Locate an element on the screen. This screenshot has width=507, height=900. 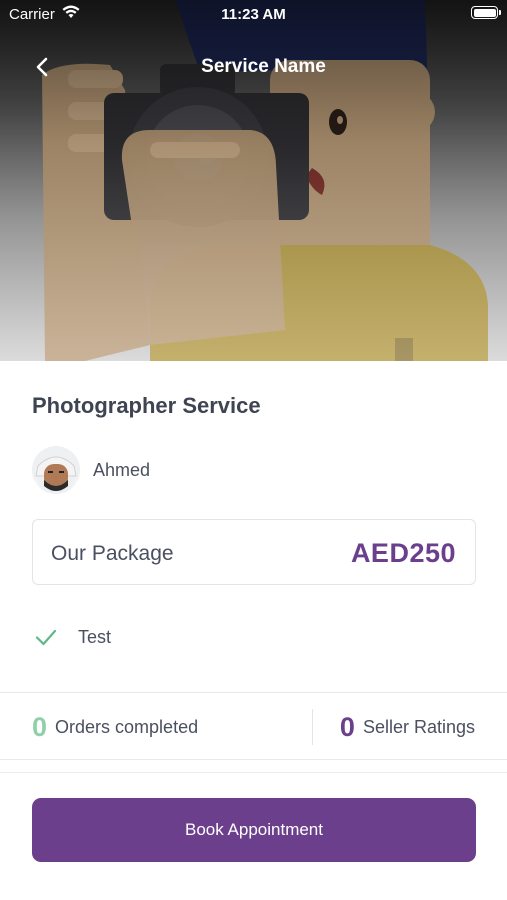
orders-label: Orders completed is located at coordinates (127, 726).